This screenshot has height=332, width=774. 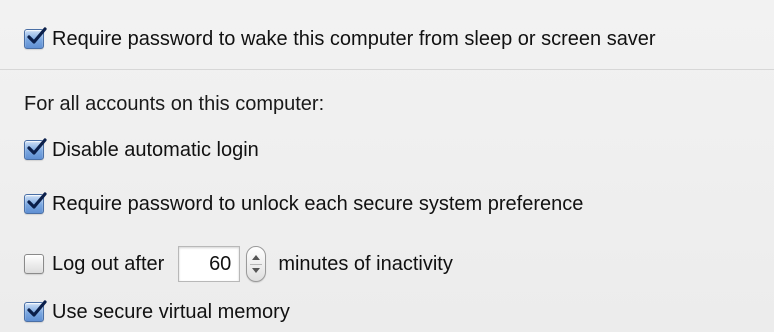 I want to click on disable-automatic-login-label: Disable automatic login, so click(x=155, y=150).